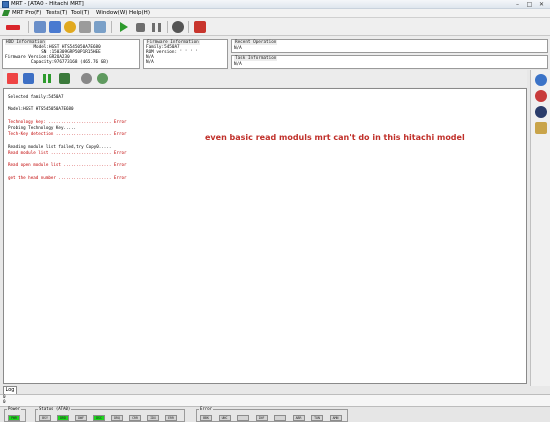  What do you see at coordinates (110, 414) in the screenshot?
I see `status-group: Status (ATA0) BSY DRD DWF DSC DRQ CRR IDX ERR` at bounding box center [110, 414].